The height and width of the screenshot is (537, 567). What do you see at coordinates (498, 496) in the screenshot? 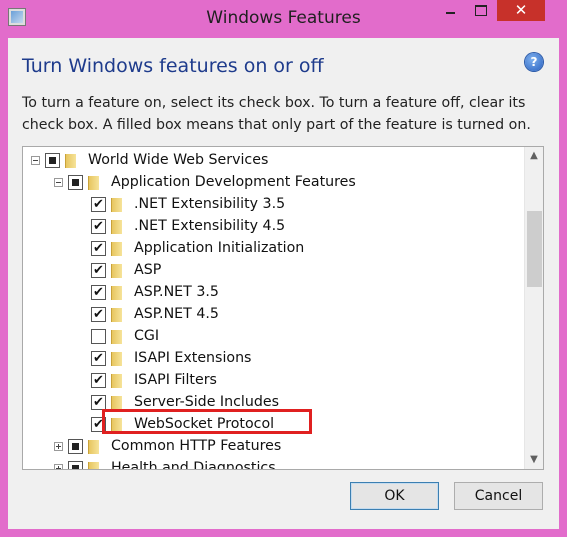
I see `cancel-button: Cancel` at bounding box center [498, 496].